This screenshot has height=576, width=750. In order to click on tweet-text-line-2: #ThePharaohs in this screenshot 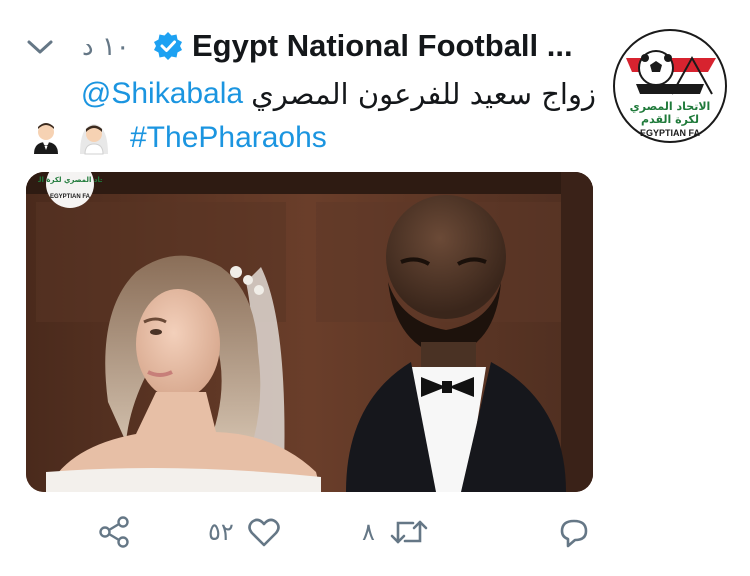, I will do `click(177, 138)`.